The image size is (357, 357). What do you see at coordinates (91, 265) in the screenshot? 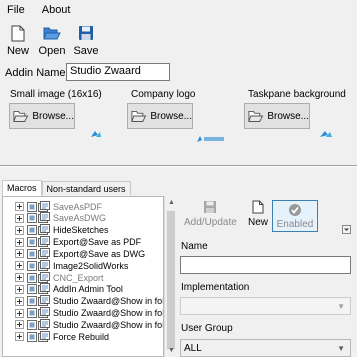
I see `macro-label: Image2SolidWorks` at bounding box center [91, 265].